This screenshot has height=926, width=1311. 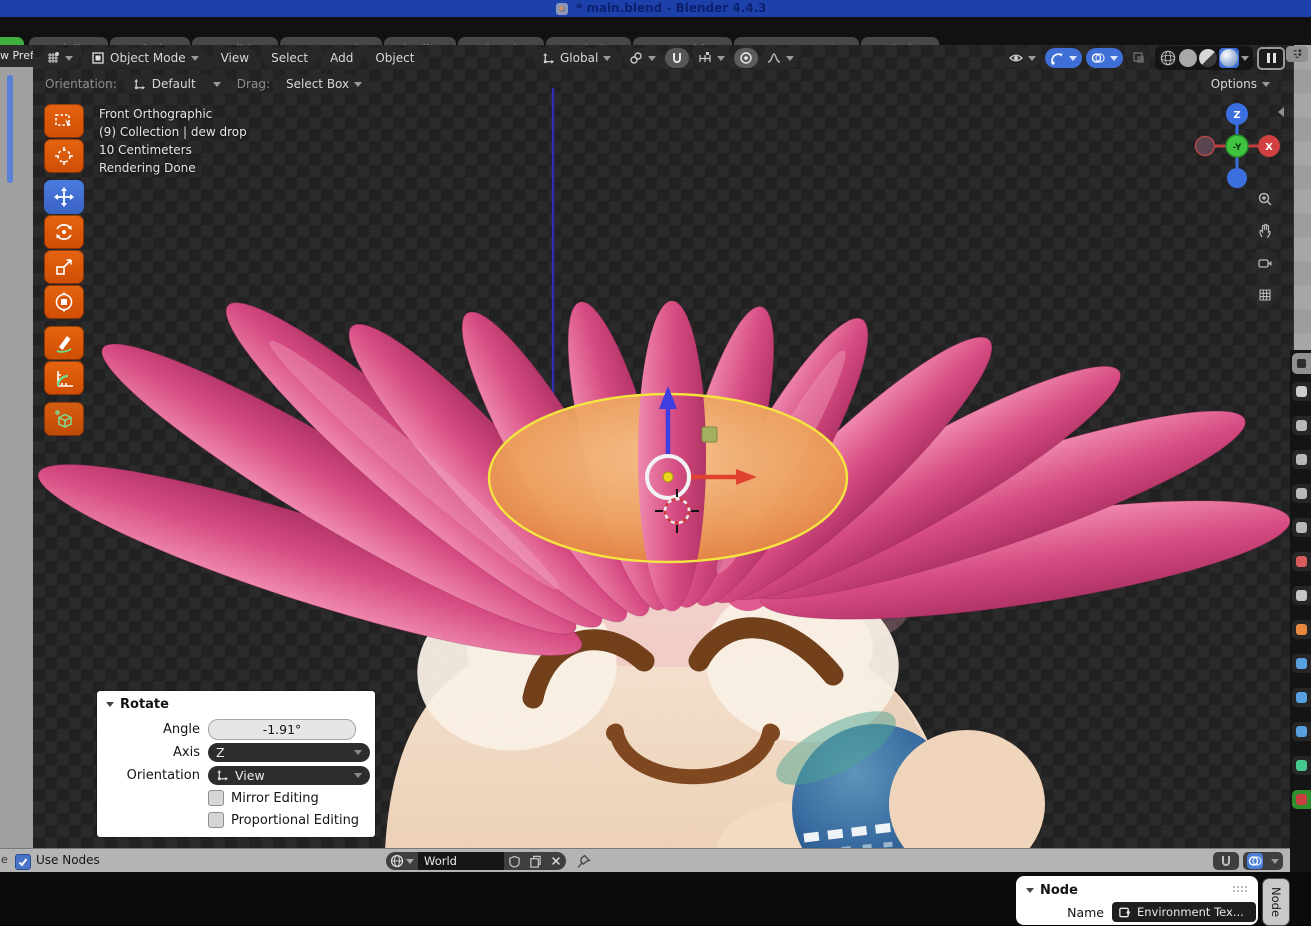 What do you see at coordinates (1301, 765) in the screenshot?
I see `object-data-tab-icon` at bounding box center [1301, 765].